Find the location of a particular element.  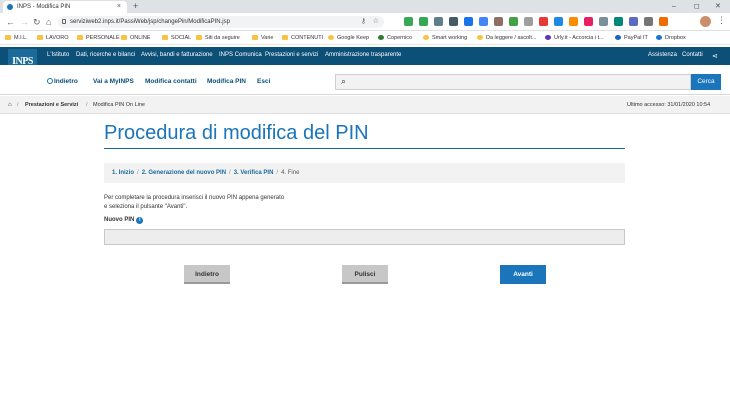

star-icon: ☆ is located at coordinates (376, 22).